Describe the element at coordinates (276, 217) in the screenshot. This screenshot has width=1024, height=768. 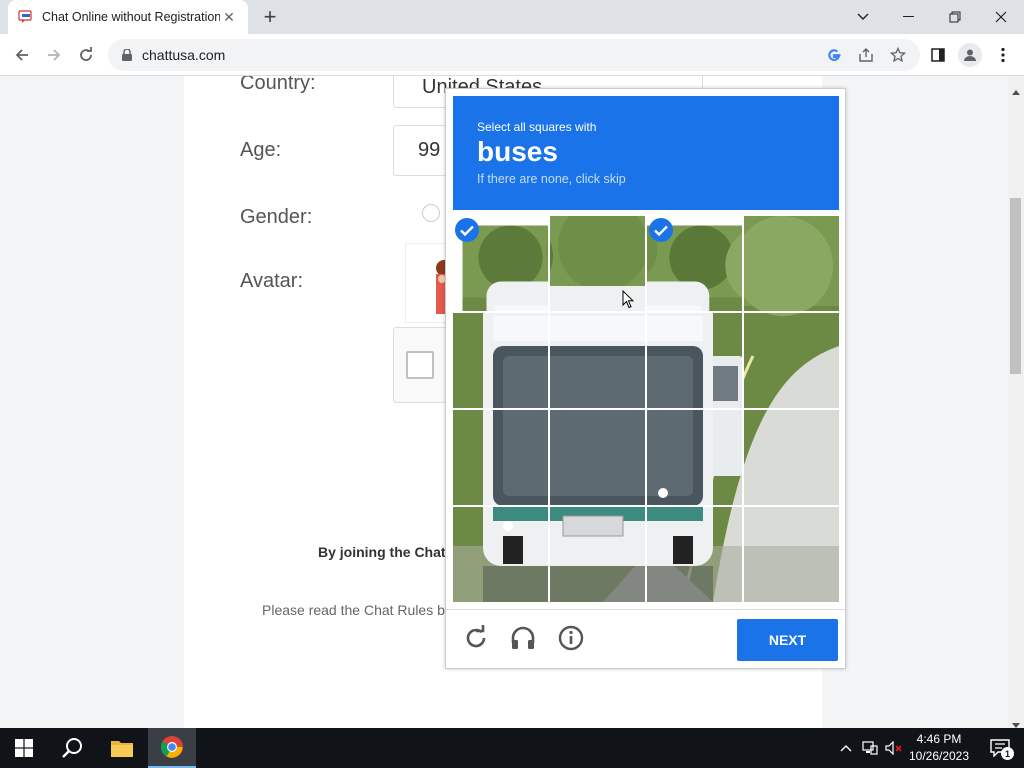
I see `gender-label: Gender:` at that location.